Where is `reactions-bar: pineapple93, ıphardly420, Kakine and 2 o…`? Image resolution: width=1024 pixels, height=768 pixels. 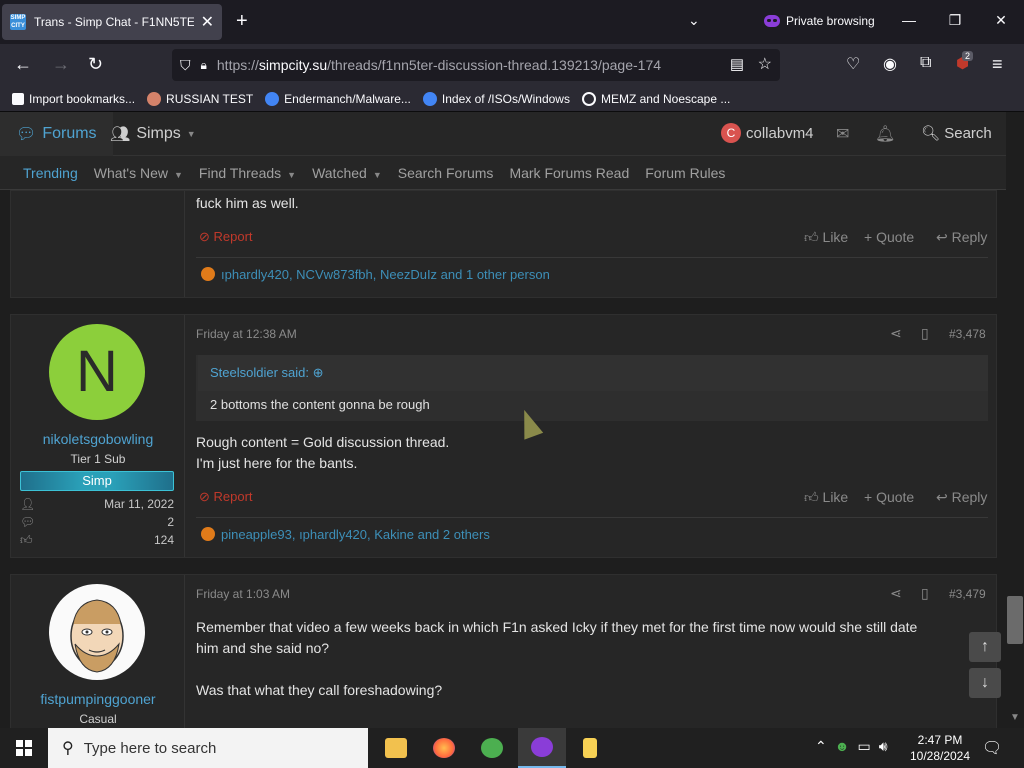 reactions-bar: pineapple93, ıphardly420, Kakine and 2 o… is located at coordinates (345, 534).